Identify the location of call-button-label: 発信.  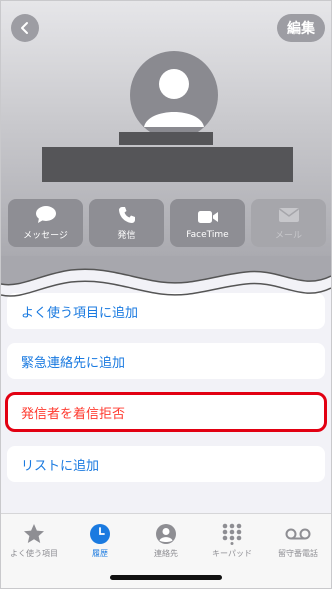
(126, 236).